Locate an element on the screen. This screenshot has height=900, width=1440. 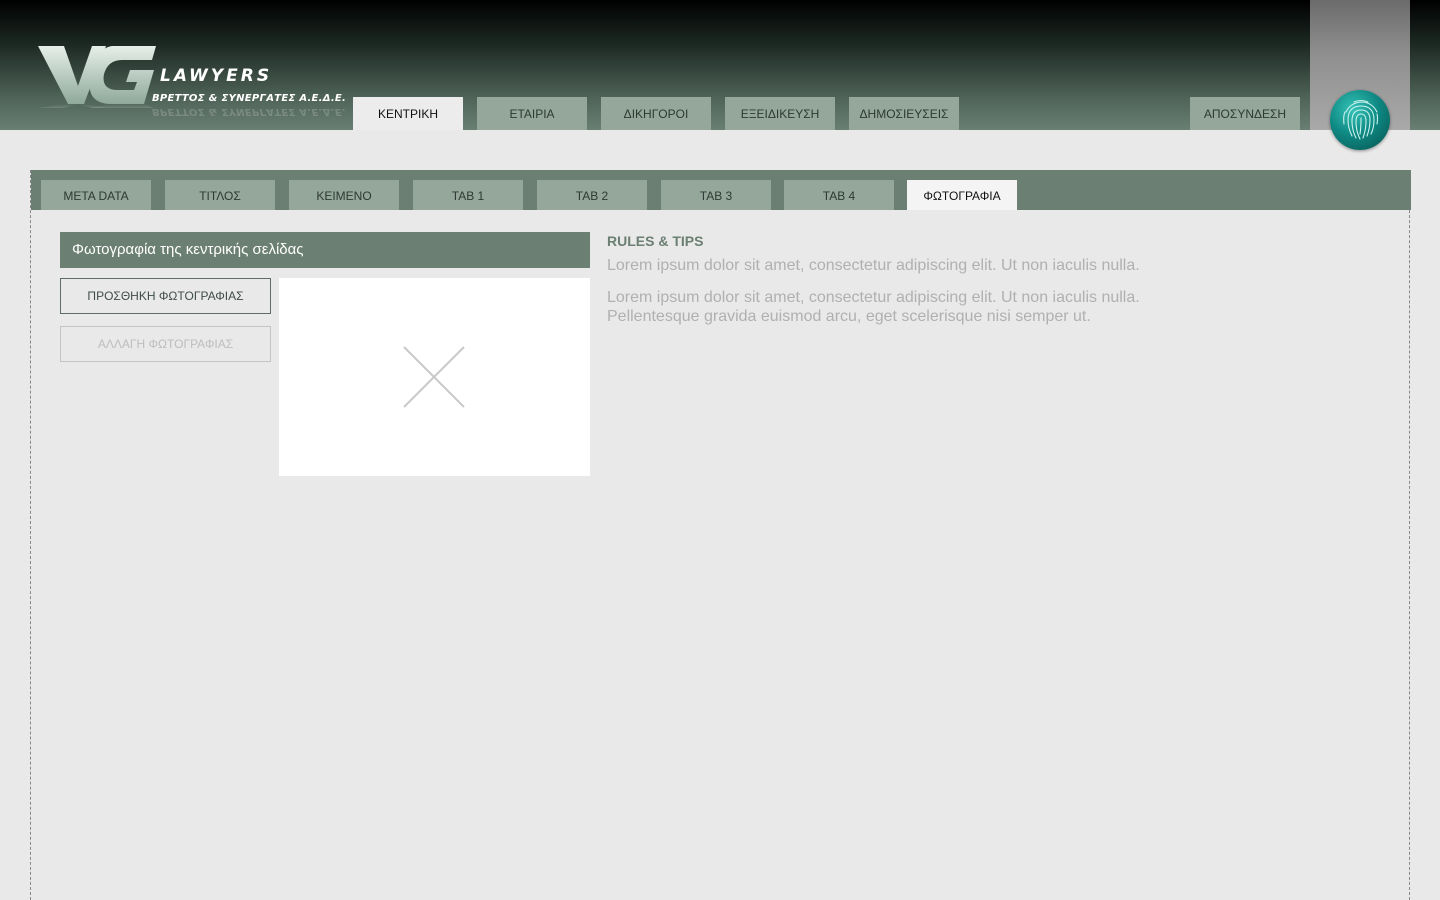
brand-title: LAWYERS is located at coordinates (216, 76).